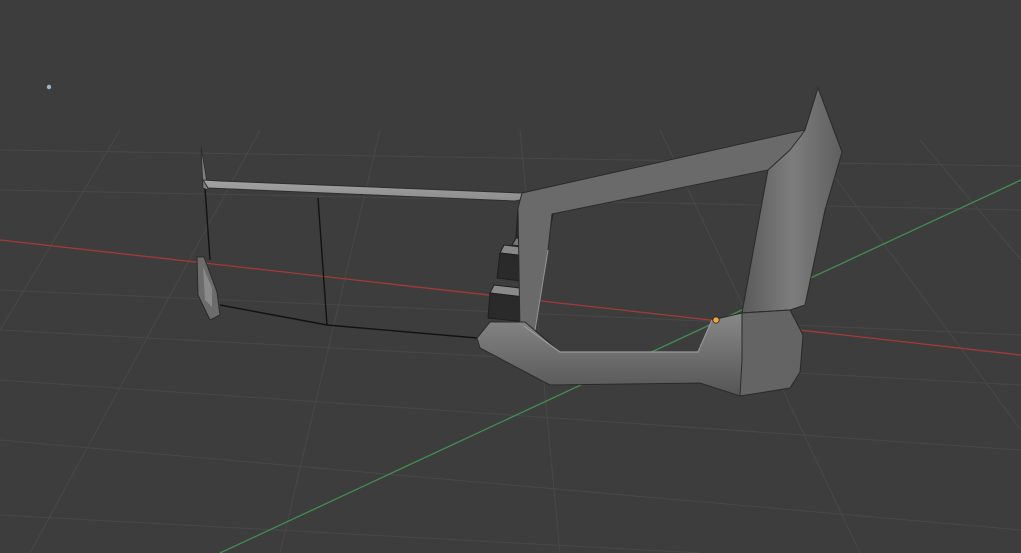 The width and height of the screenshot is (1021, 553). What do you see at coordinates (49, 87) in the screenshot?
I see `light-point` at bounding box center [49, 87].